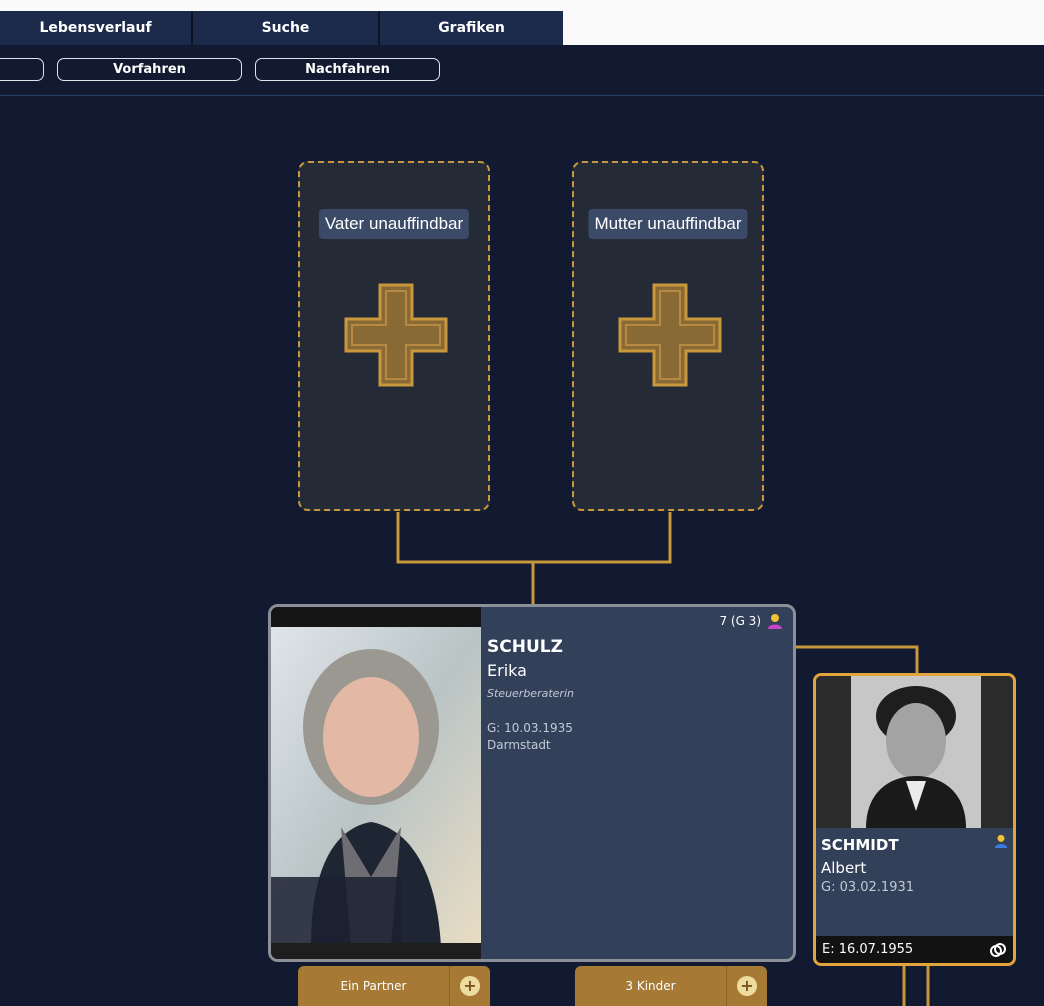  I want to click on children-button: 3 Kinder +, so click(671, 986).